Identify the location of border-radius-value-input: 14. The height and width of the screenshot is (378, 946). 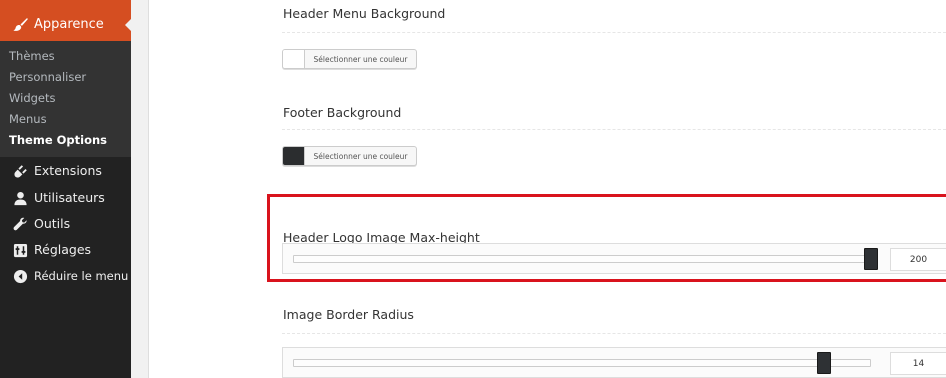
(918, 363).